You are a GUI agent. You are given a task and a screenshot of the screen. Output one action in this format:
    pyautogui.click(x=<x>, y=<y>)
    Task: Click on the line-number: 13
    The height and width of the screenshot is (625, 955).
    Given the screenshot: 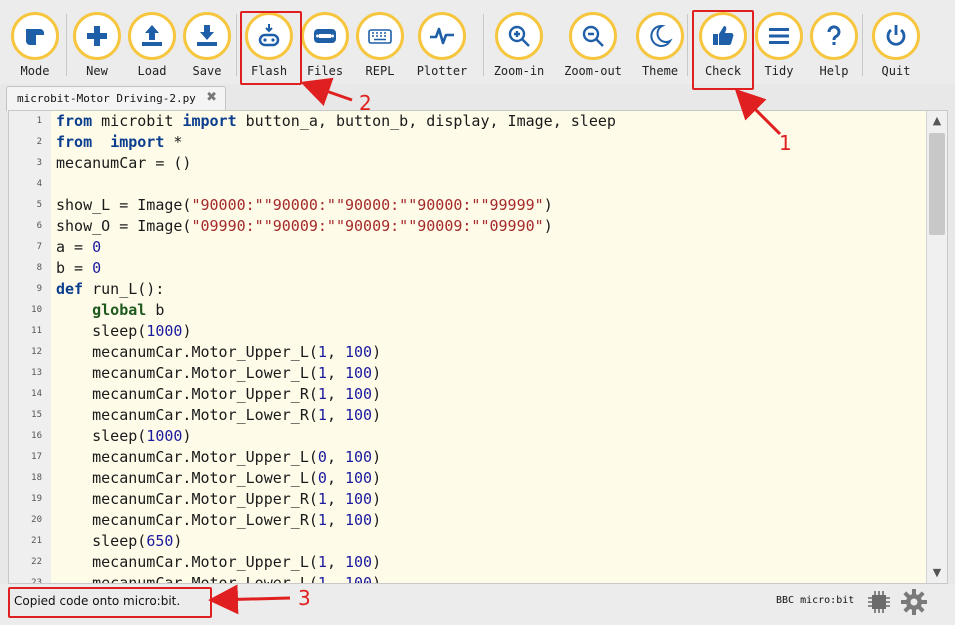 What is the action you would take?
    pyautogui.click(x=36, y=373)
    